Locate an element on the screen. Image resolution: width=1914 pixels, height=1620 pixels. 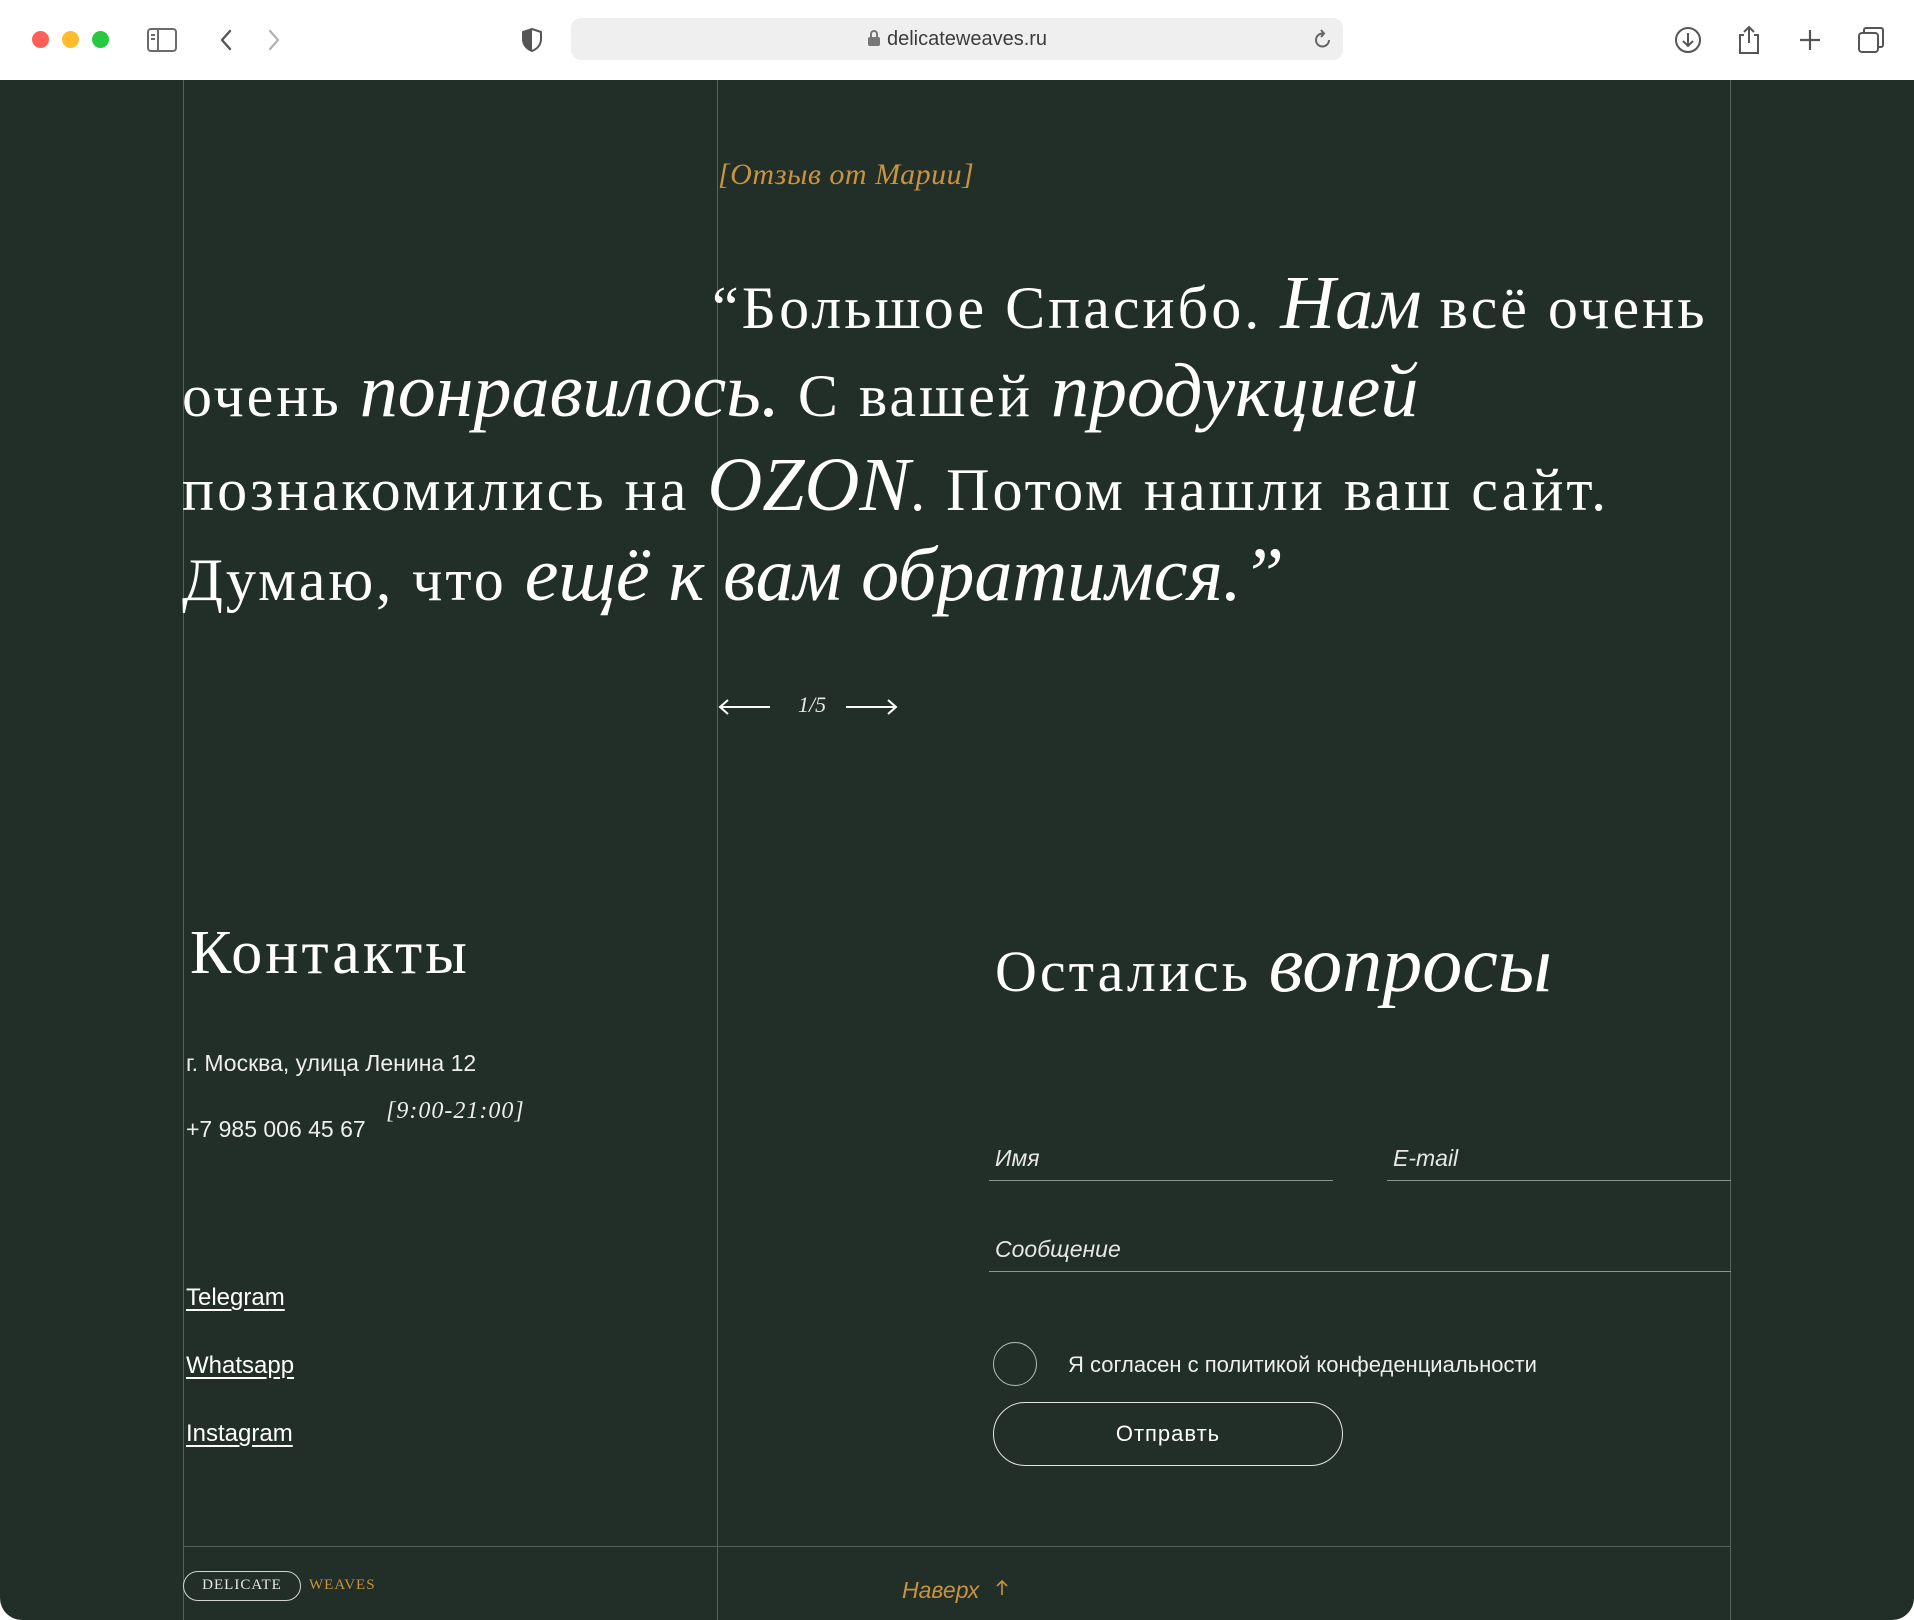
browser-toolbar: delicateweaves.ru is located at coordinates (957, 40).